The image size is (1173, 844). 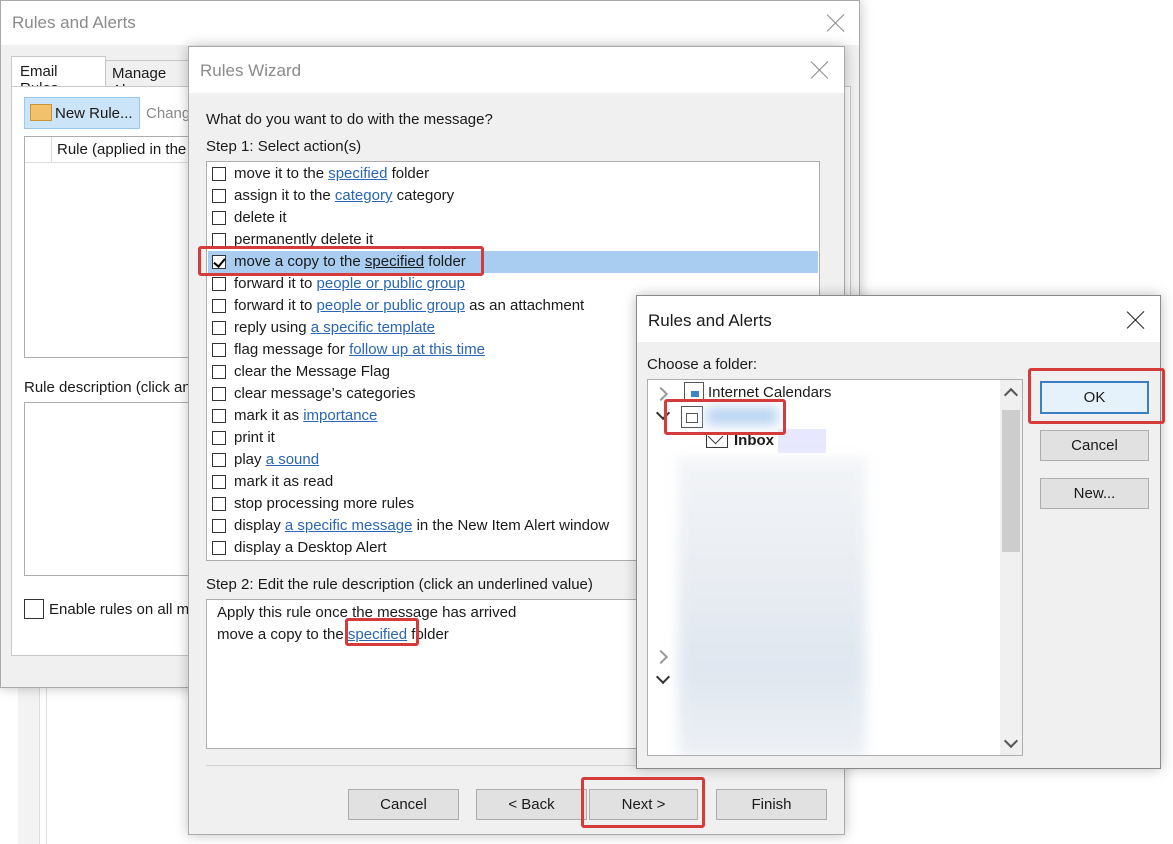 I want to click on wizard-question: What do you want to do with the message?, so click(x=349, y=119).